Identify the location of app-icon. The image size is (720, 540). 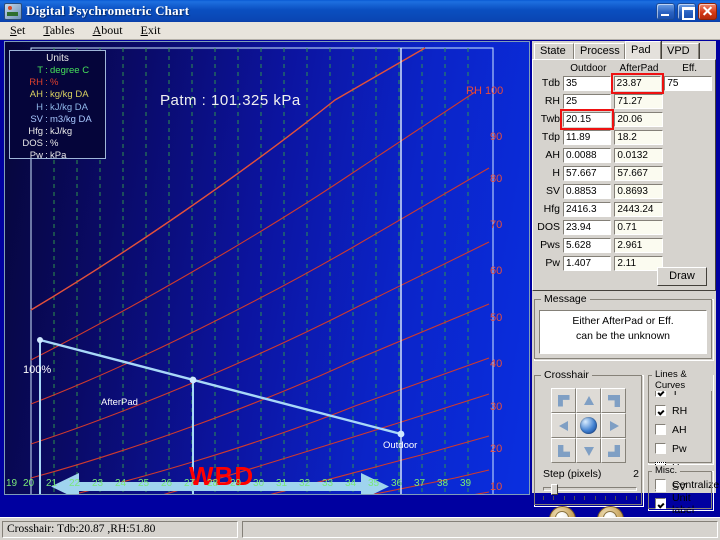
(13, 11).